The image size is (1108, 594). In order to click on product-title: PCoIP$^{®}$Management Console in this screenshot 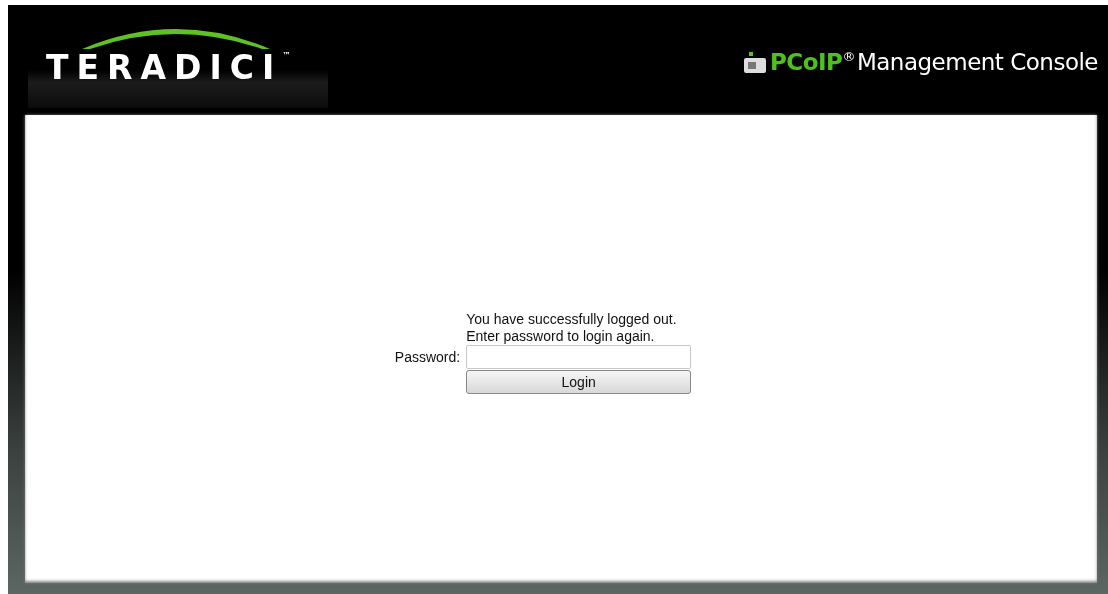, I will do `click(933, 62)`.